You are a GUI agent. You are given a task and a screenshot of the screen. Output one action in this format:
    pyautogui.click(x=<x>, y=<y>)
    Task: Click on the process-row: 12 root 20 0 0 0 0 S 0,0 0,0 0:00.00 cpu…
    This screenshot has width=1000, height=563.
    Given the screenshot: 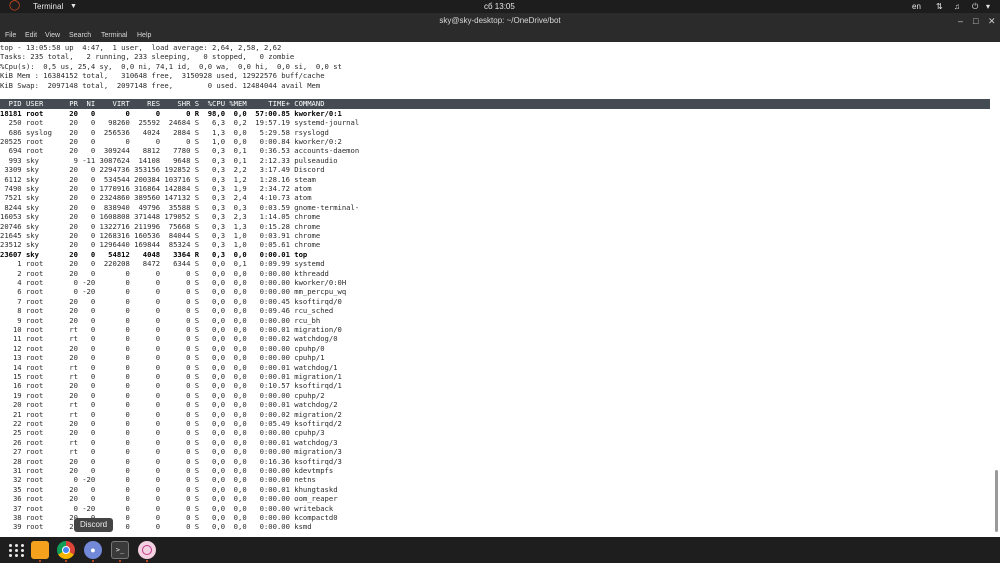 What is the action you would take?
    pyautogui.click(x=162, y=348)
    